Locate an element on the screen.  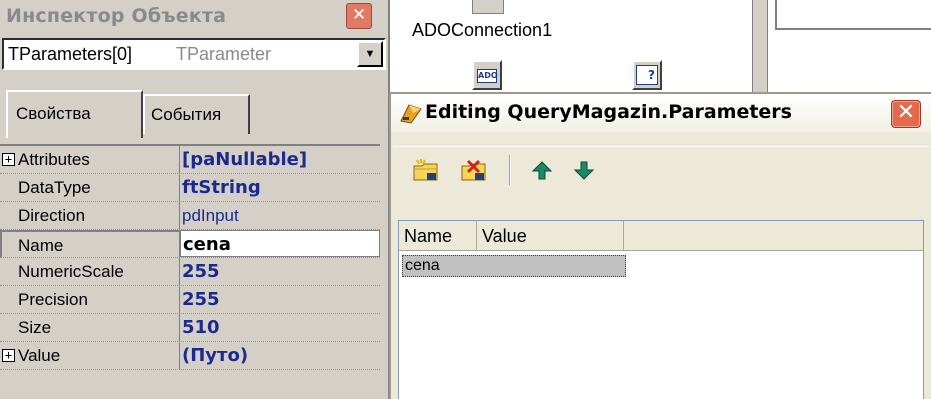
component-edge is located at coordinates (488, 7).